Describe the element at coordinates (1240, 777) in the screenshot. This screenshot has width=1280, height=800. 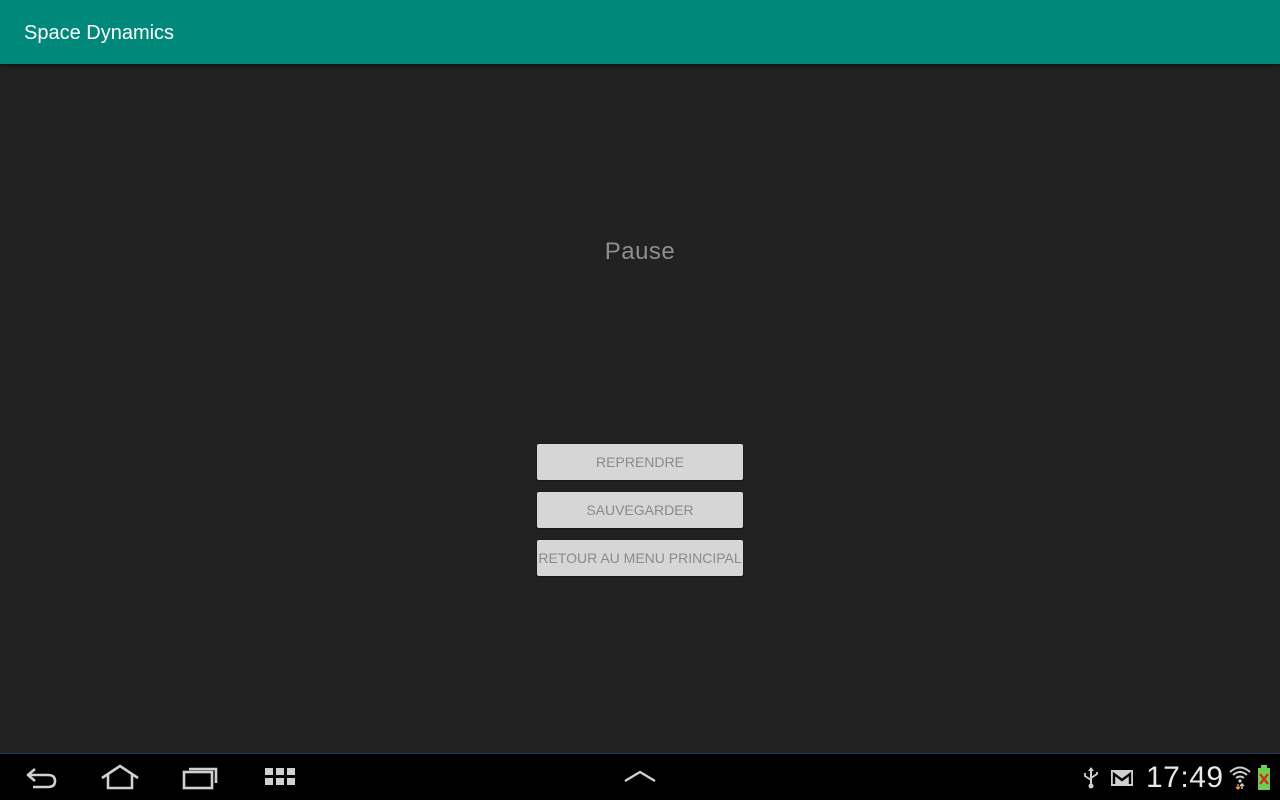
I see `wifi-icon` at that location.